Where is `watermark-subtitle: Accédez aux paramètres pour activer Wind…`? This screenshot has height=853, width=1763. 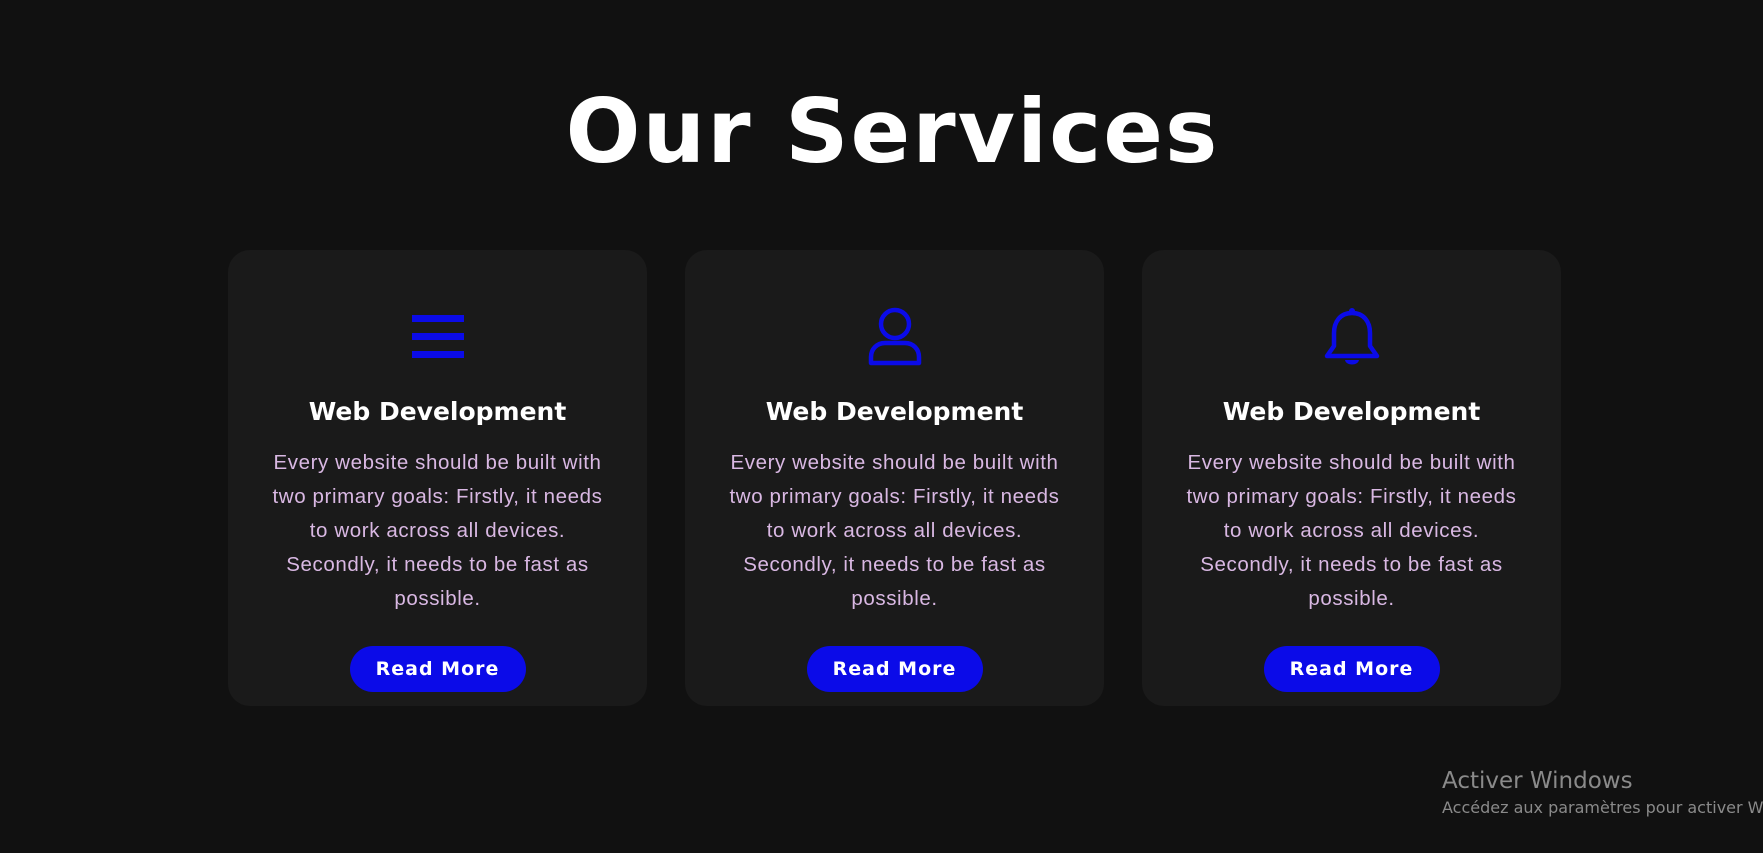
watermark-subtitle: Accédez aux paramètres pour activer Wind… is located at coordinates (1602, 807).